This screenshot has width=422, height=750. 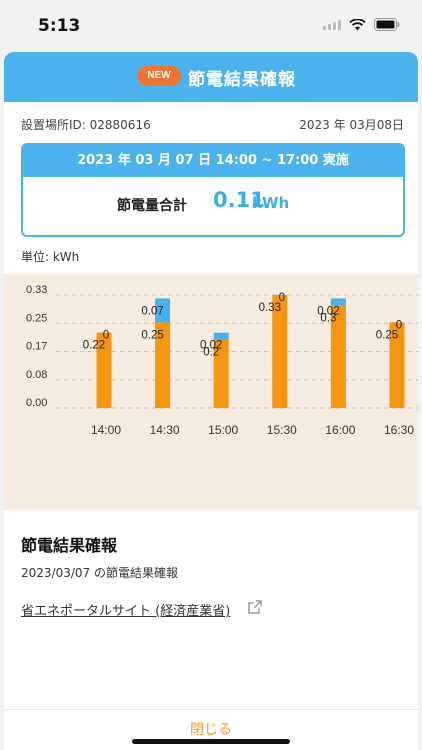 I want to click on status-icons, so click(x=361, y=24).